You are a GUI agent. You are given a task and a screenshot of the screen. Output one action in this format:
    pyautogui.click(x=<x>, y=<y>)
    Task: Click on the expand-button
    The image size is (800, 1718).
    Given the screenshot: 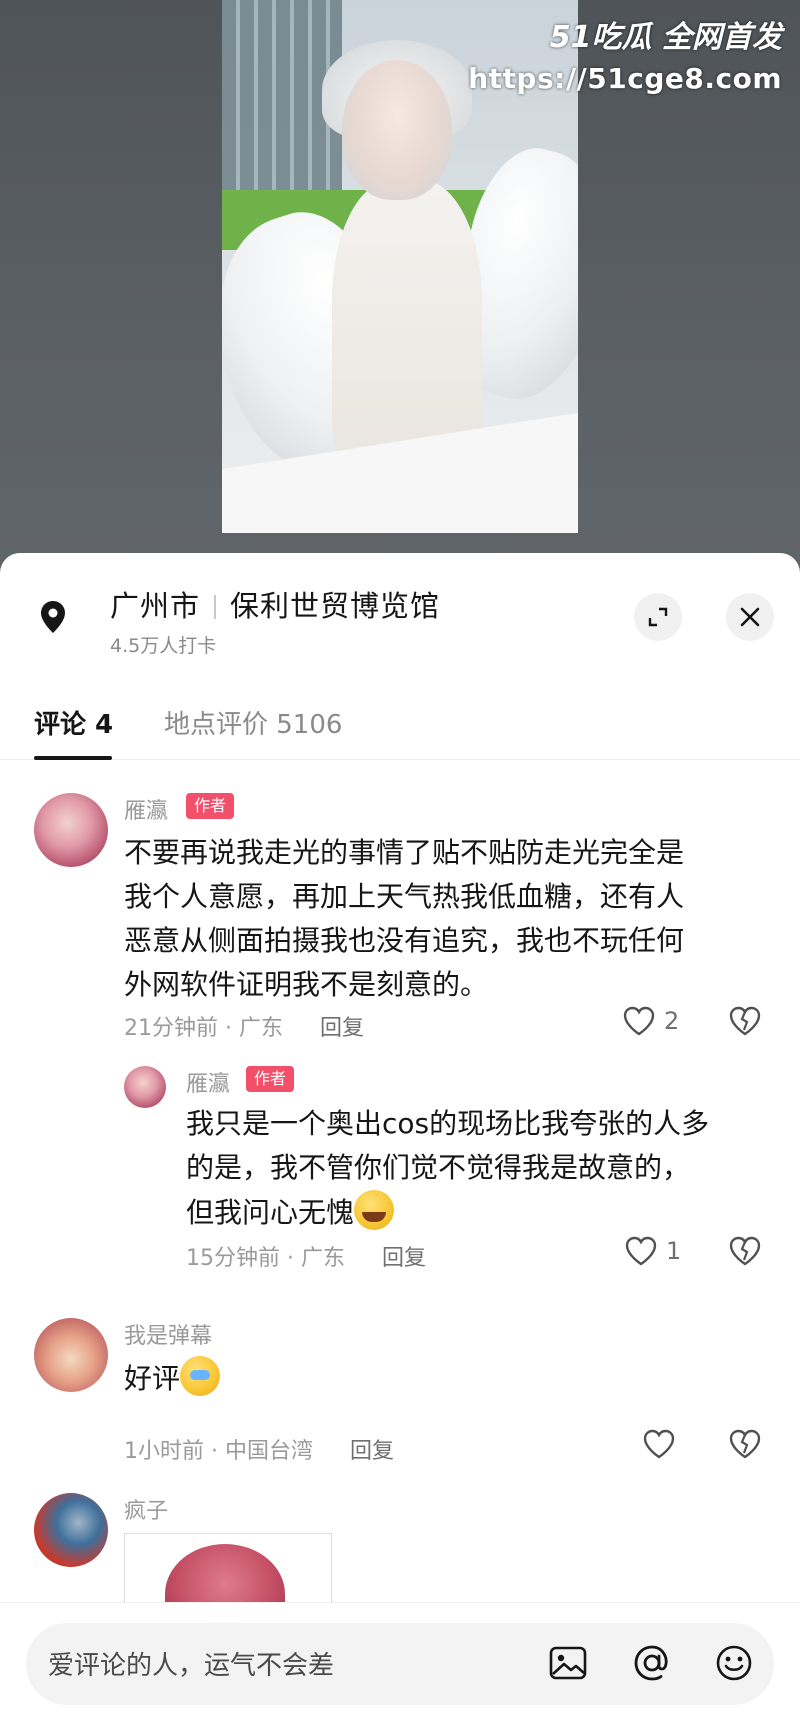 What is the action you would take?
    pyautogui.click(x=658, y=617)
    